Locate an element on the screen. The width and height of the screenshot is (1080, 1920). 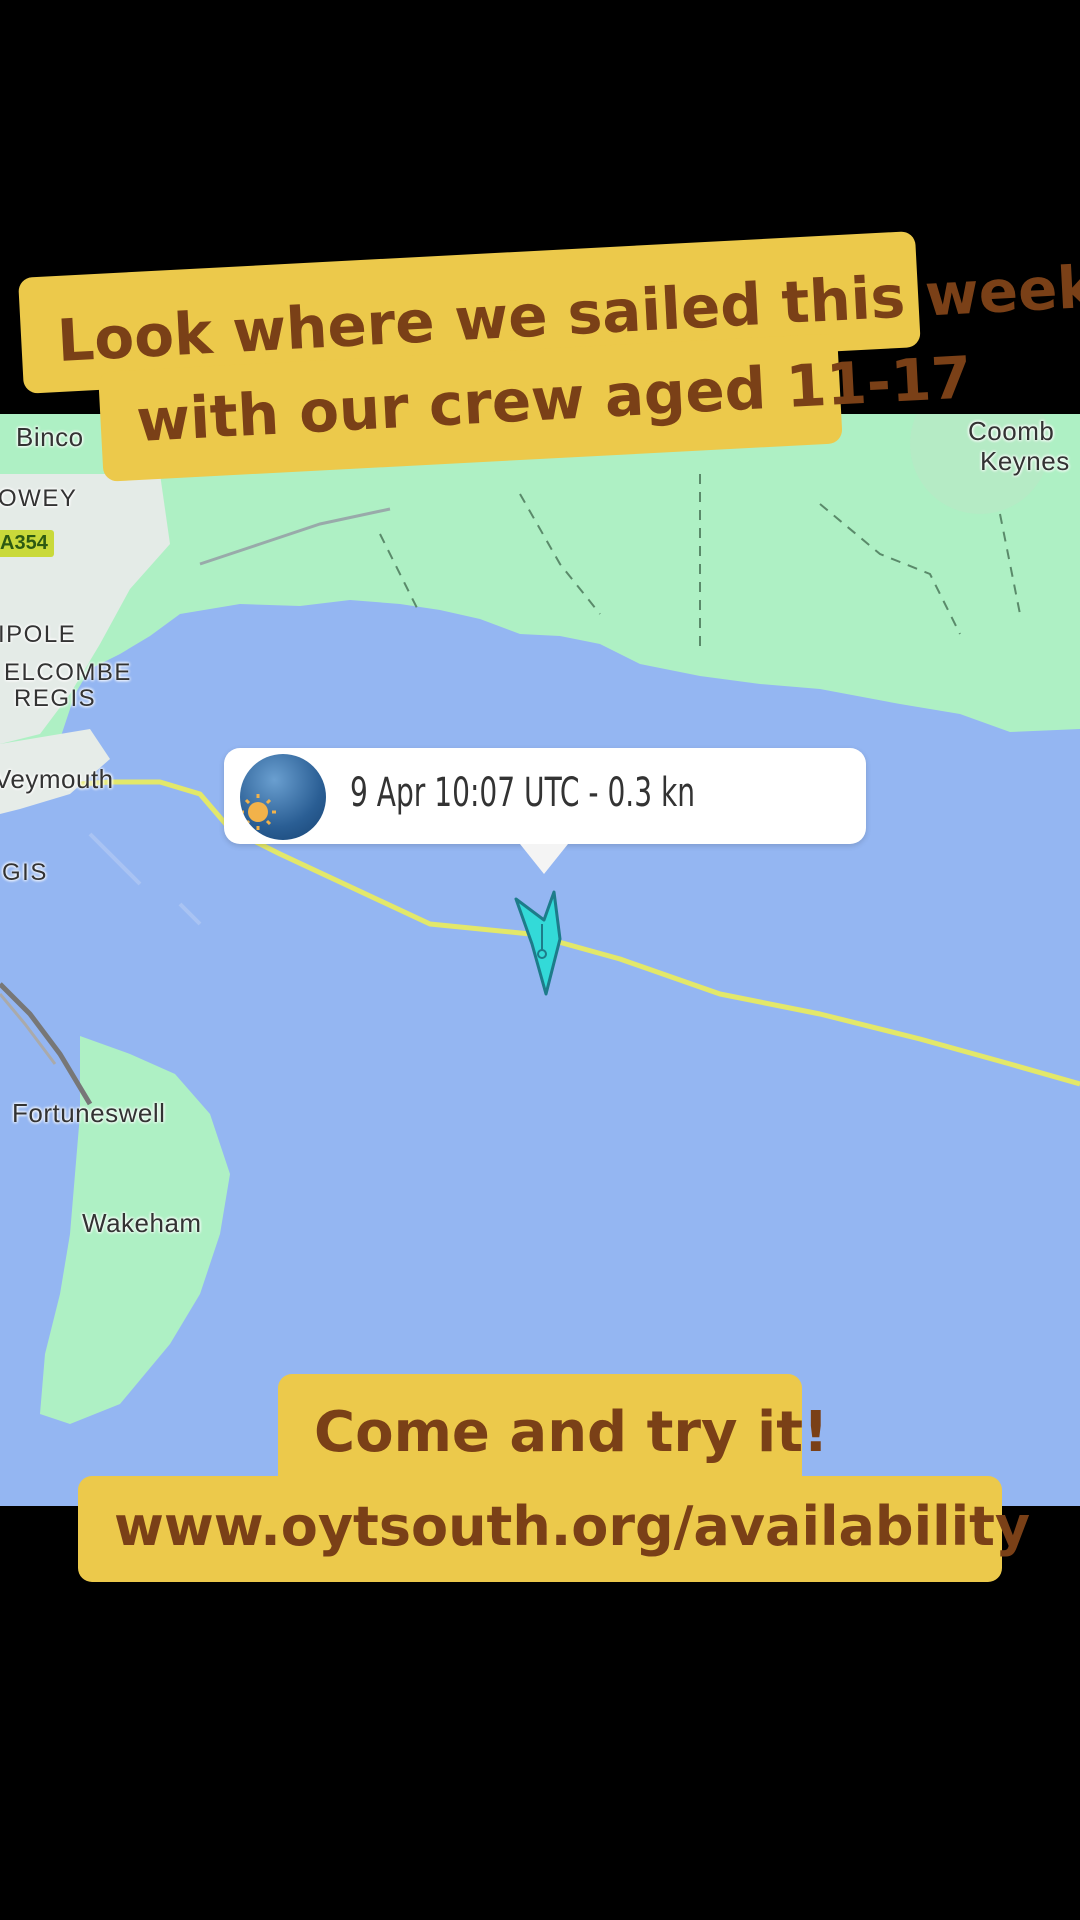
place-label-regis: REGIS is located at coordinates (55, 698).